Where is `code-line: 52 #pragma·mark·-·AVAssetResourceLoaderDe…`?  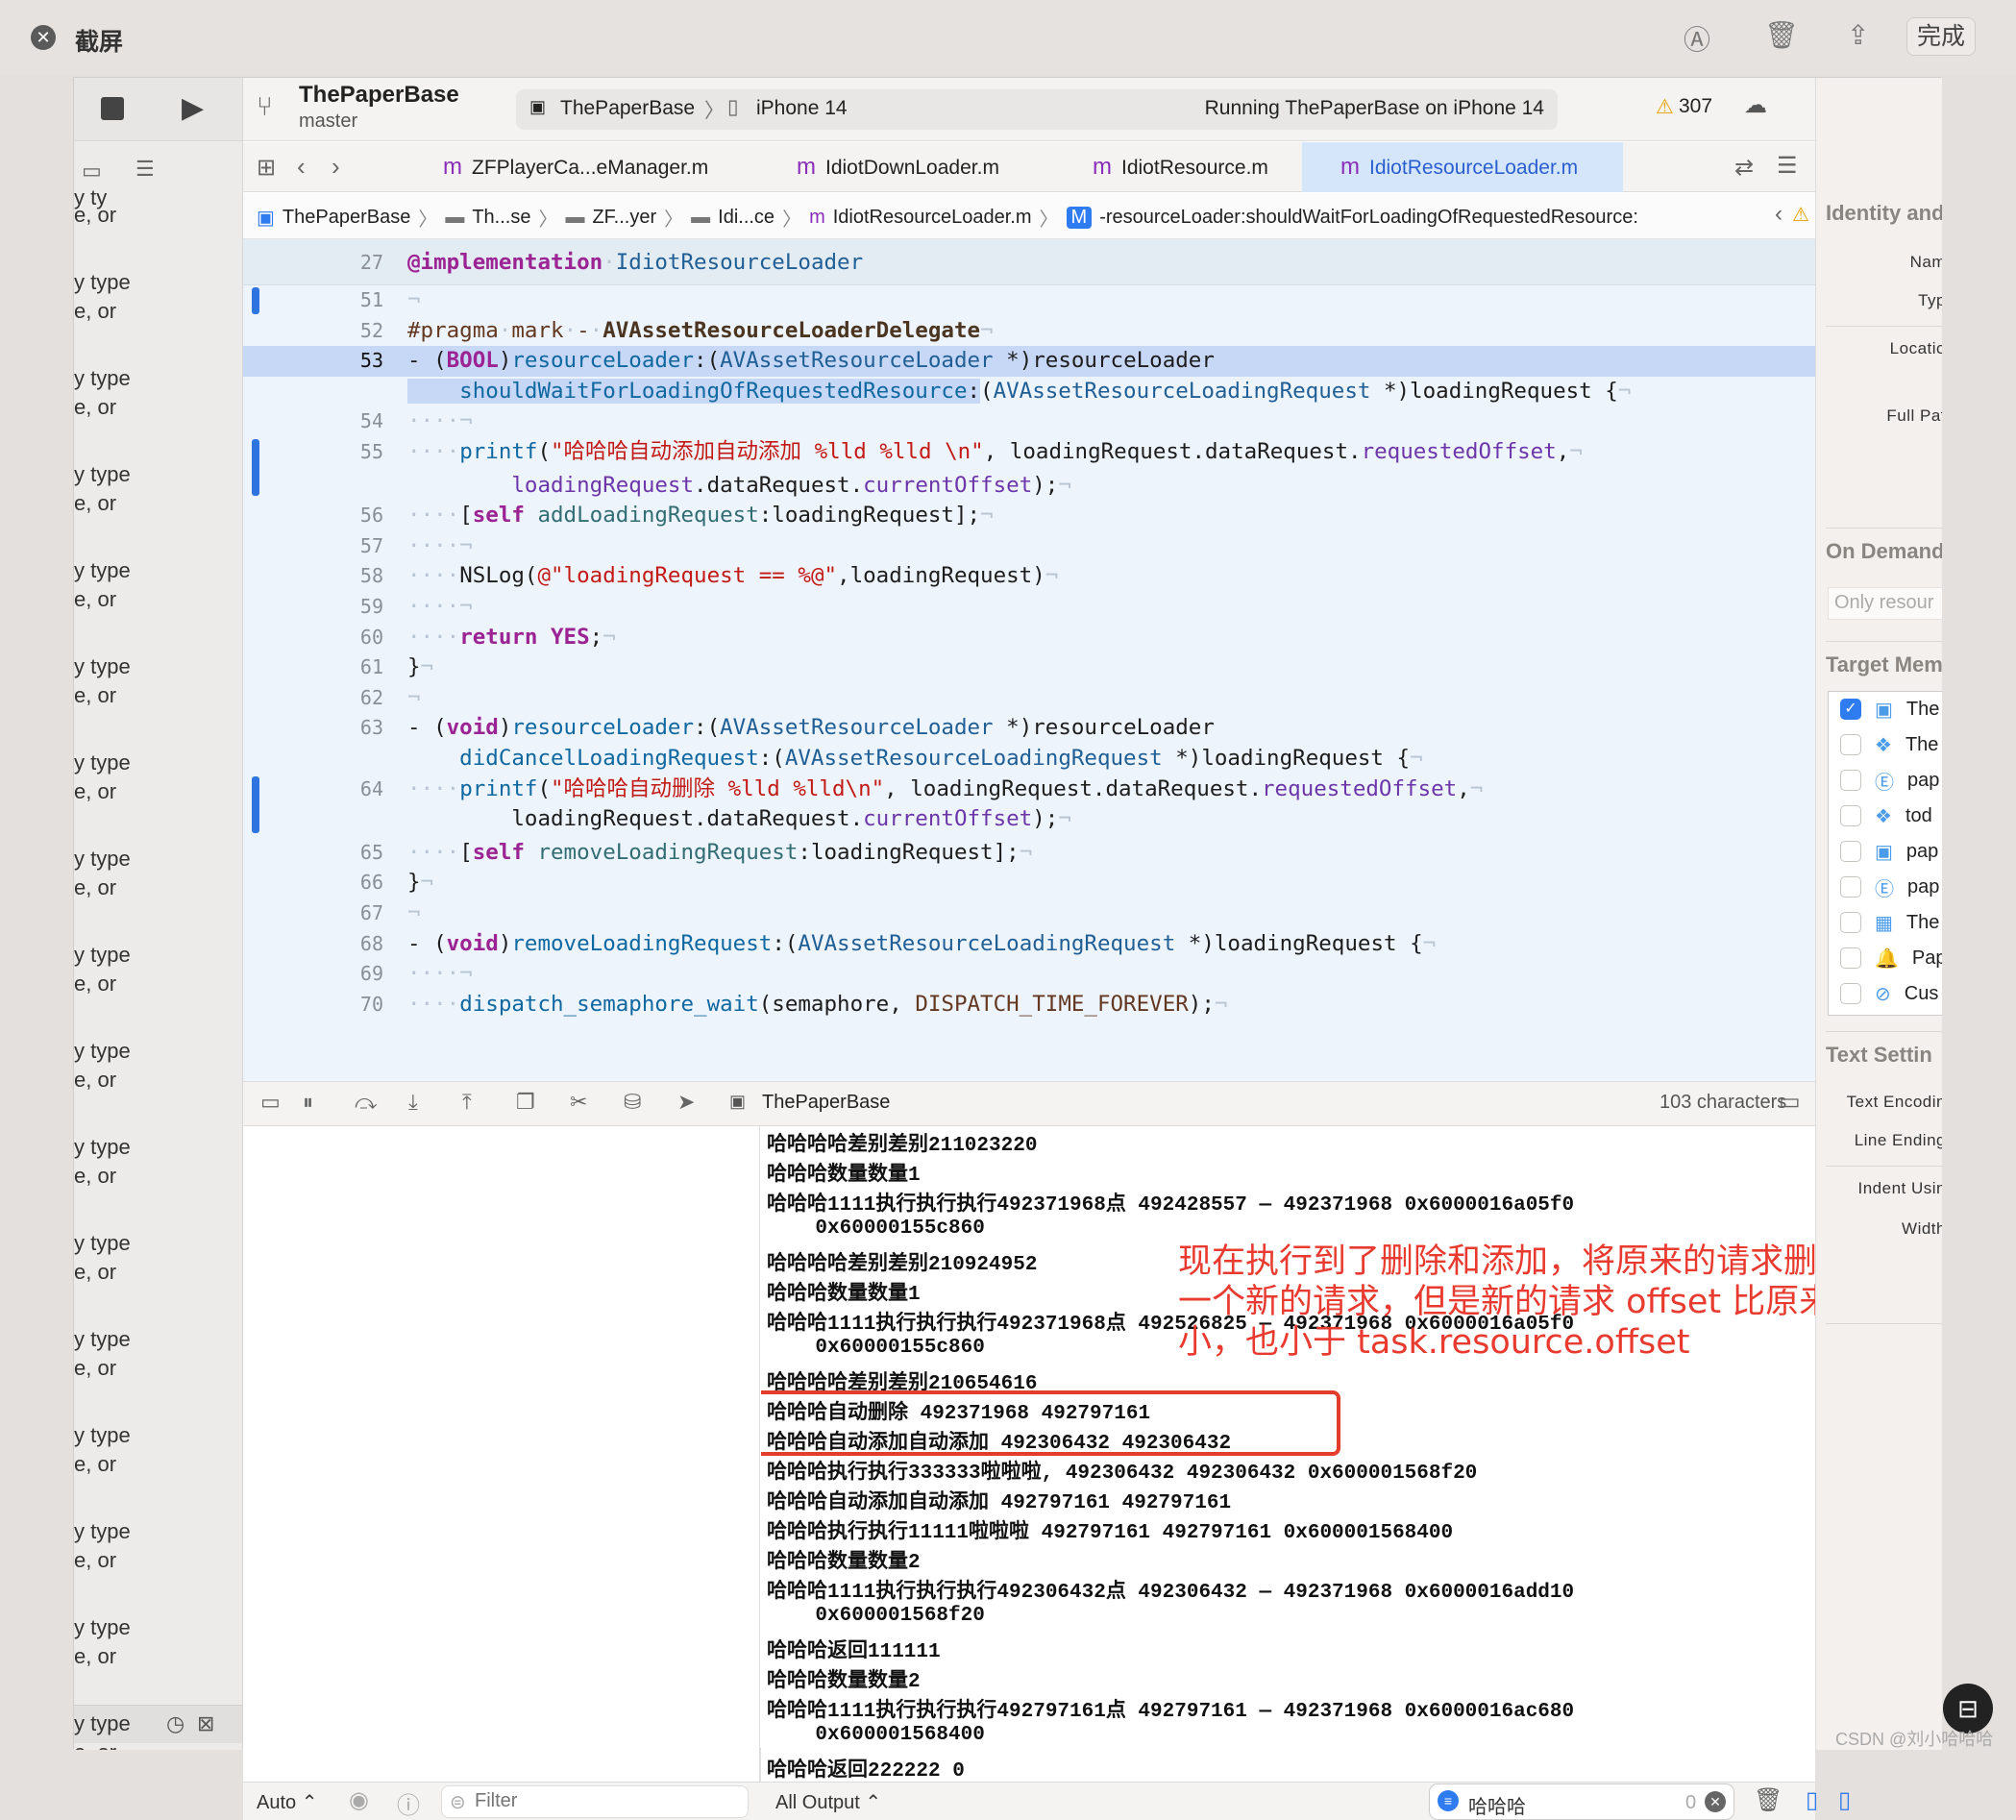
code-line: 52 #pragma·mark·-·AVAssetResourceLoaderDe… is located at coordinates (1029, 332).